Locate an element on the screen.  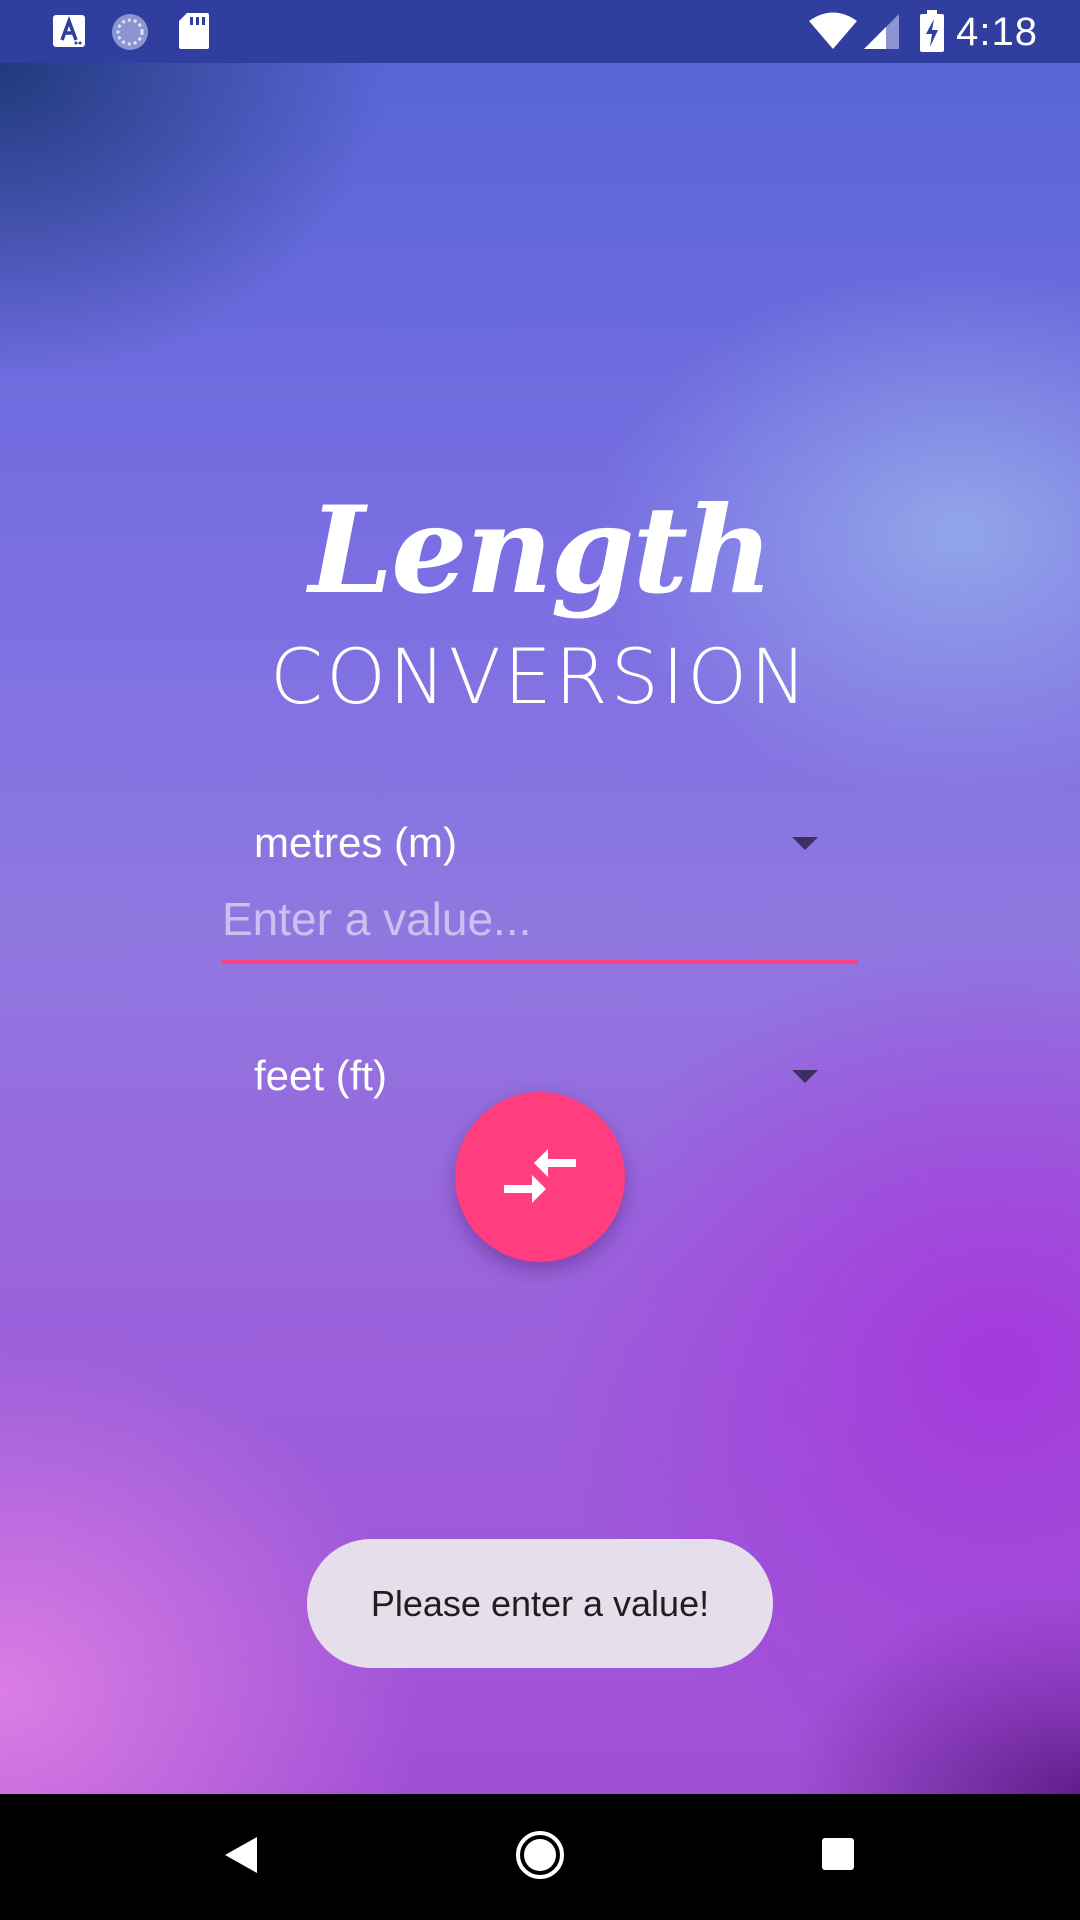
app-title: Length is located at coordinates (541, 550).